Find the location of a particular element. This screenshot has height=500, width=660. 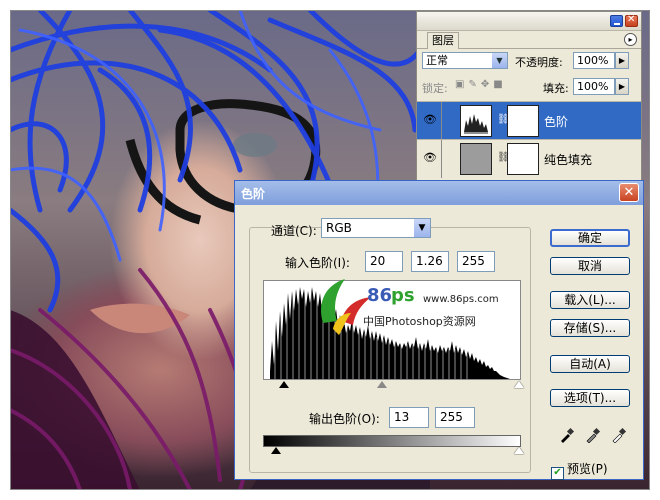

gray-eyedropper-icon is located at coordinates (593, 435).